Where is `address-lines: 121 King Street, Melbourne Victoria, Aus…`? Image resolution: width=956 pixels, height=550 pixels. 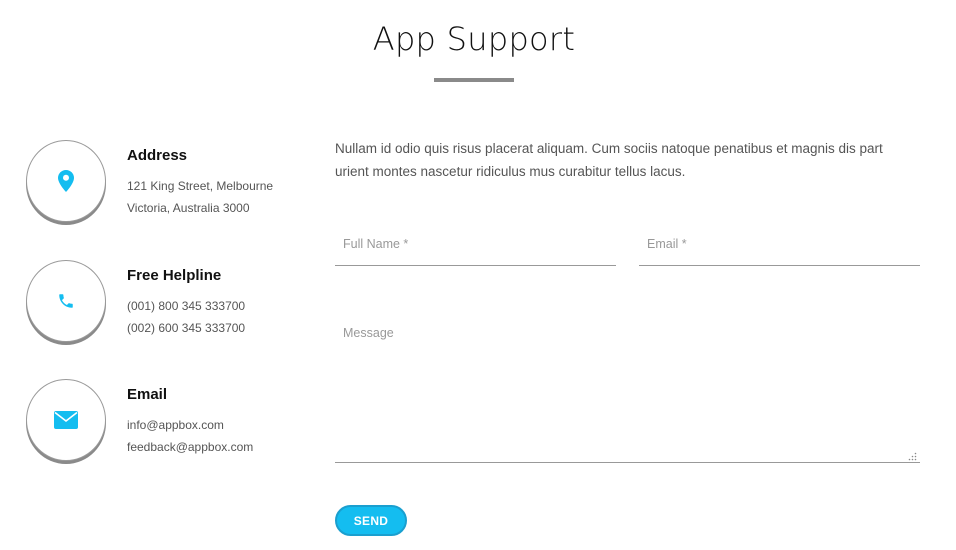 address-lines: 121 King Street, Melbourne Victoria, Aus… is located at coordinates (227, 197).